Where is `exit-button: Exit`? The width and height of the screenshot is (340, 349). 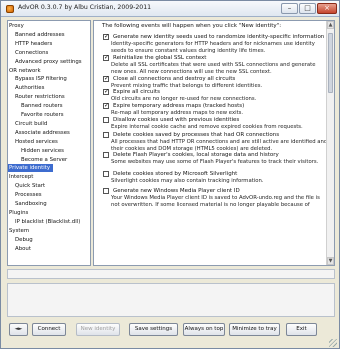
exit-button: Exit is located at coordinates (301, 329).